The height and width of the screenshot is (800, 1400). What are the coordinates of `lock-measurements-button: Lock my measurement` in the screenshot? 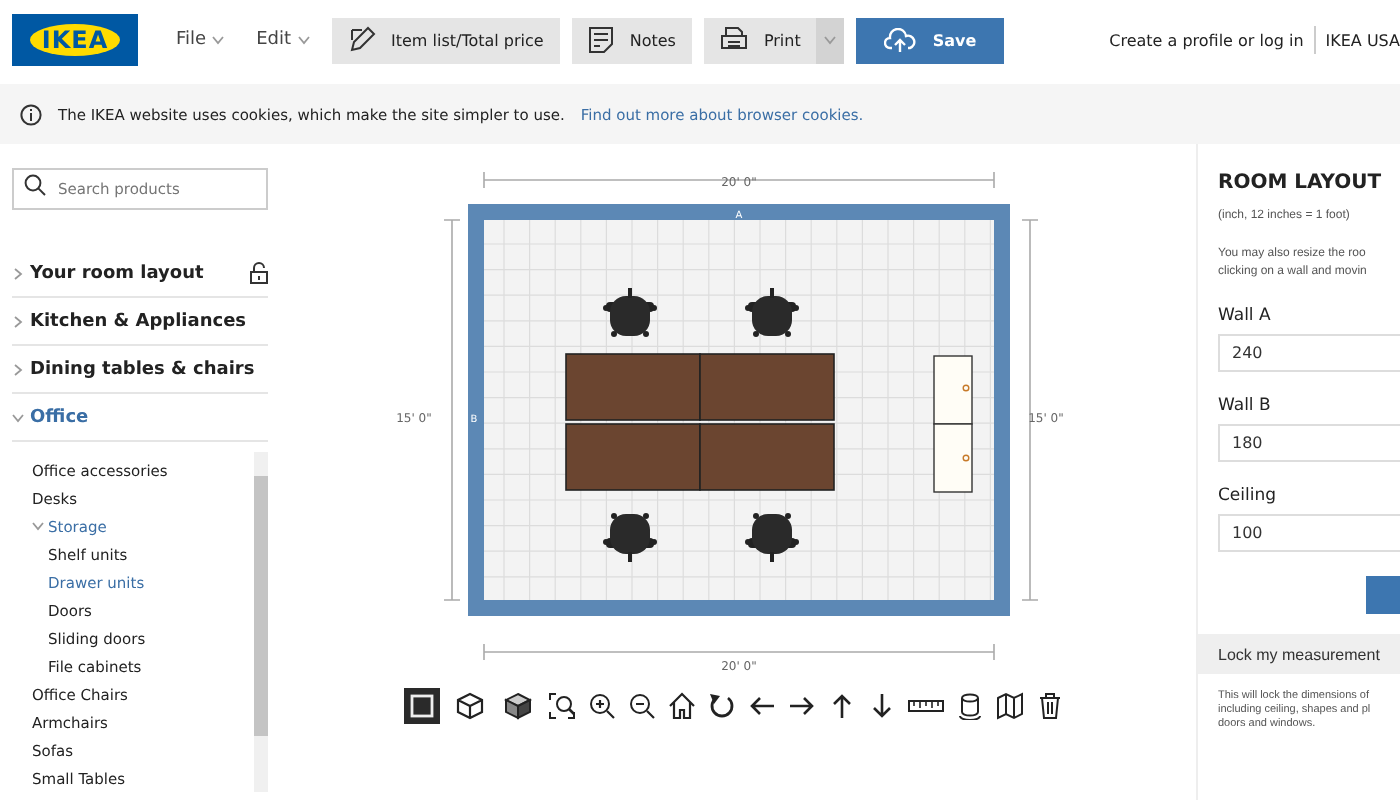 It's located at (1299, 654).